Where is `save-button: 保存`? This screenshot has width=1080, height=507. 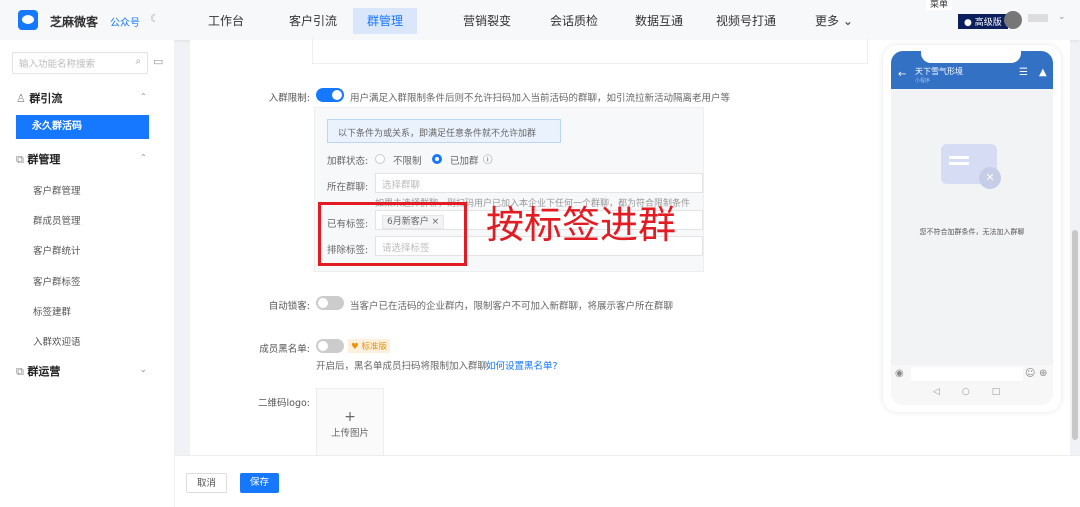 save-button: 保存 is located at coordinates (260, 483).